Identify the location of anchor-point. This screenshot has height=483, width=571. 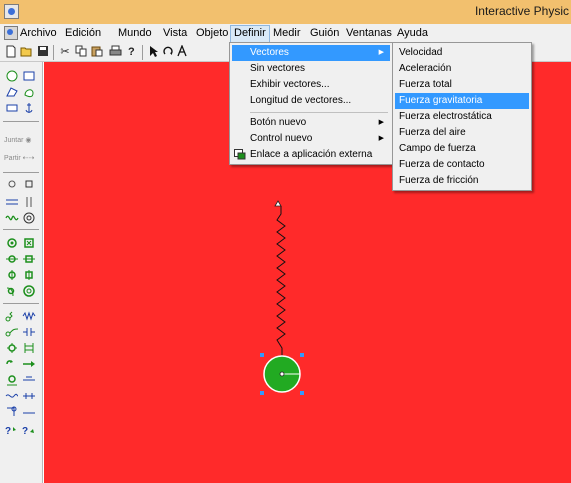
(278, 203).